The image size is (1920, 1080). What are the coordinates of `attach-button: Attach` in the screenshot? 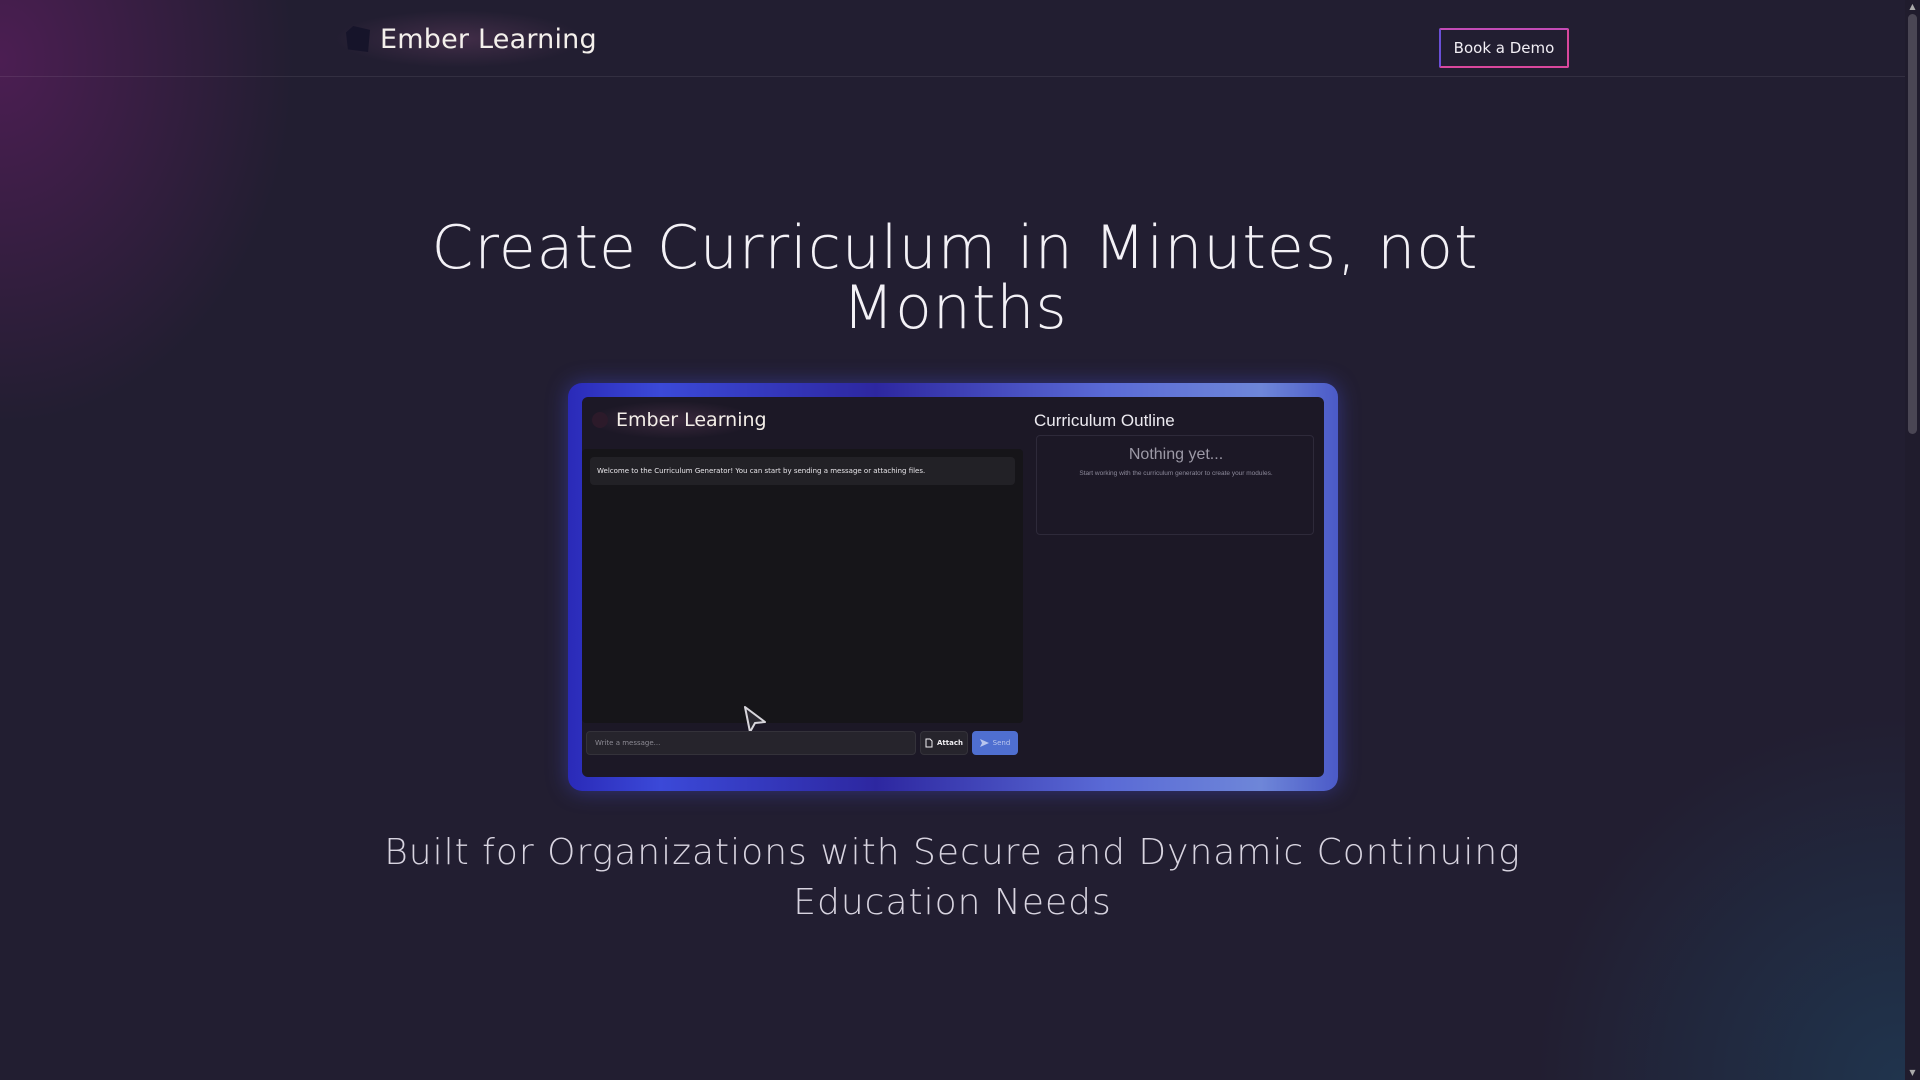 It's located at (944, 743).